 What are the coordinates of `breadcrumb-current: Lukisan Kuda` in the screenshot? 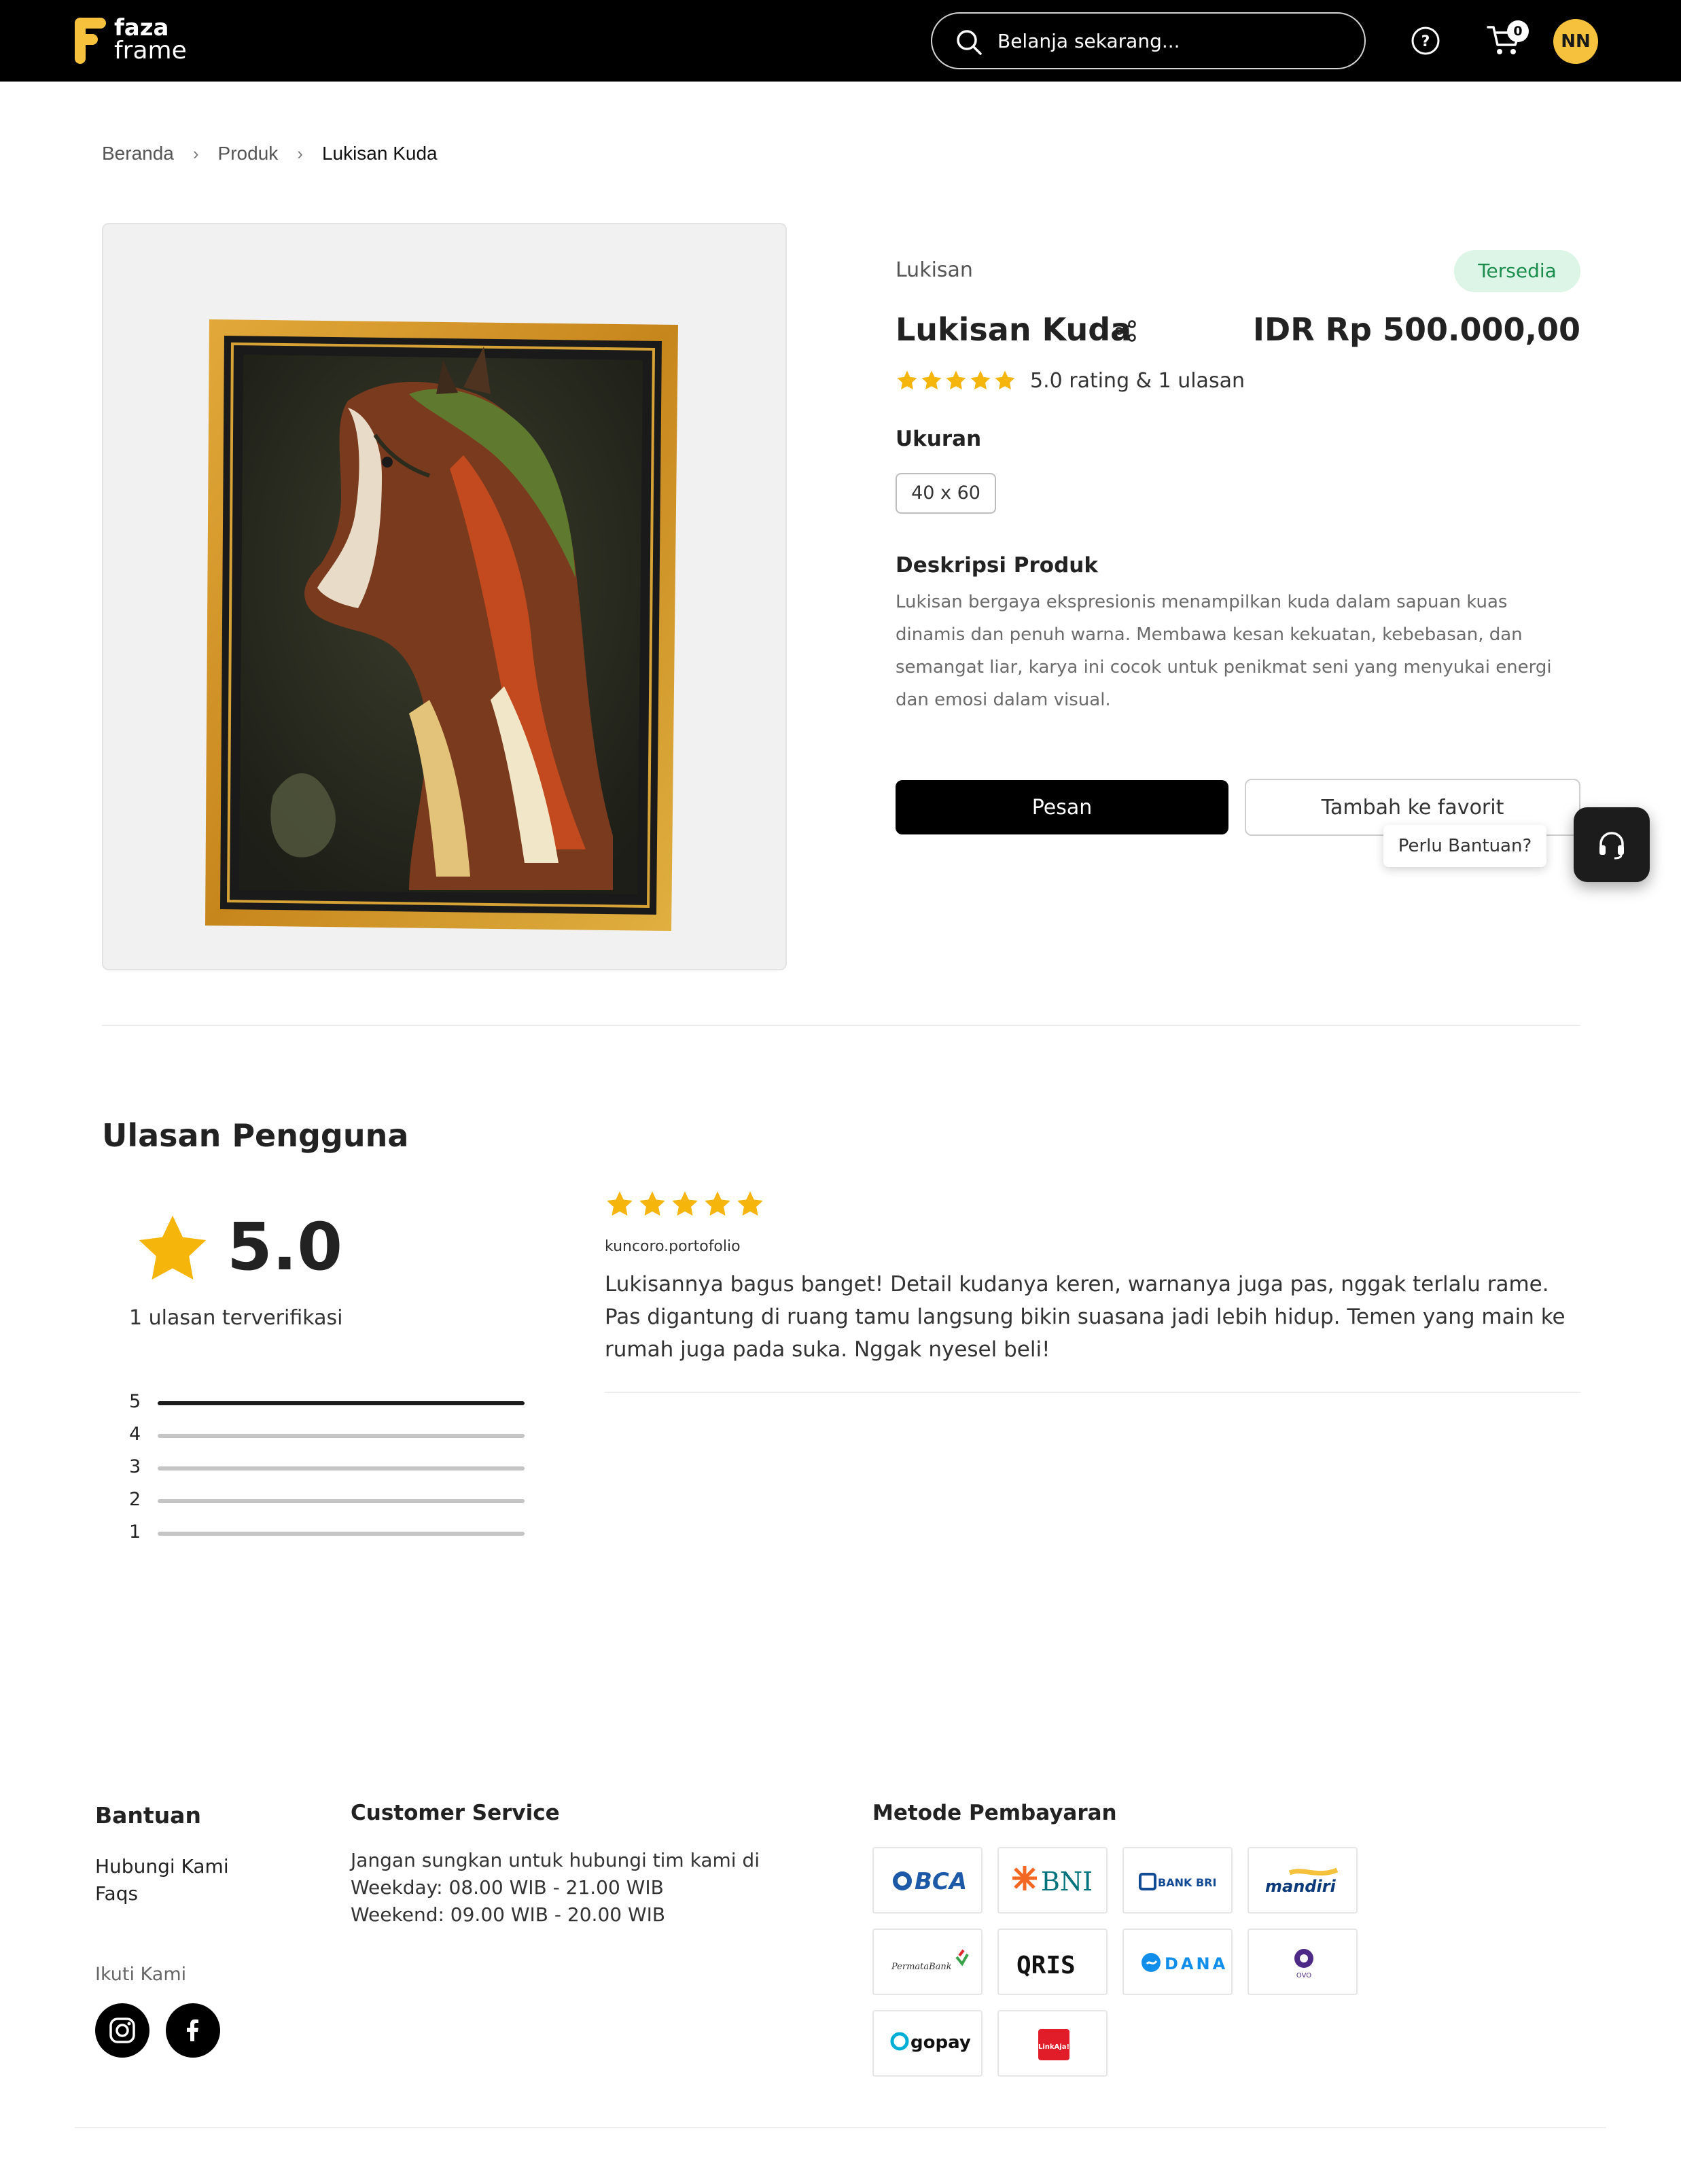 It's located at (379, 153).